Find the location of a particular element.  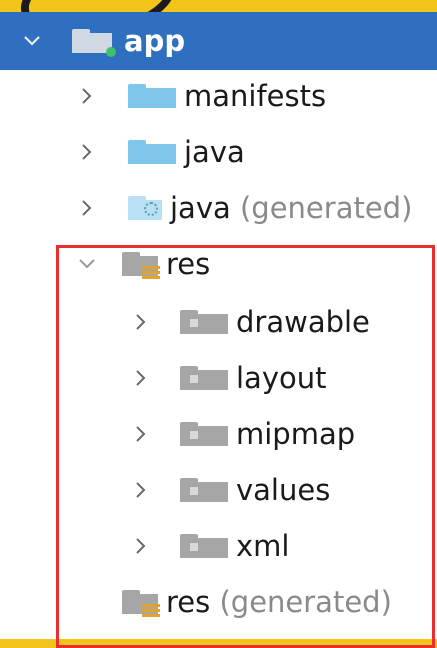

tree-node-label: manifests is located at coordinates (255, 95).